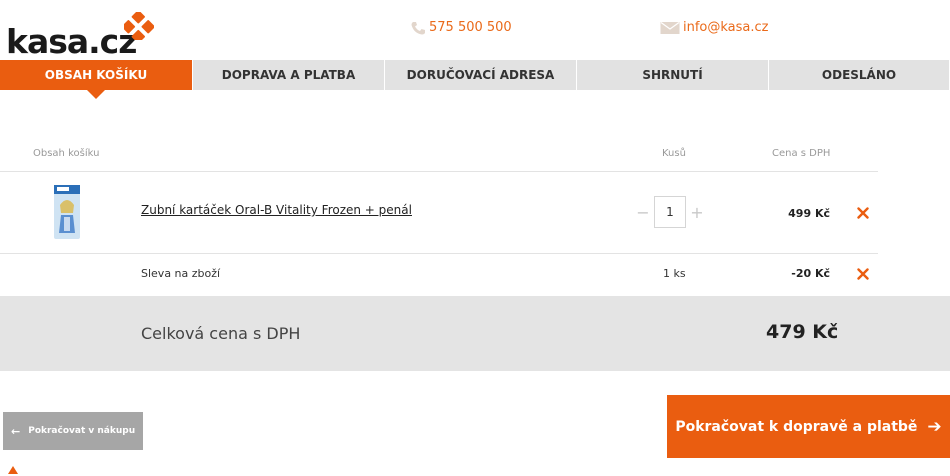  Describe the element at coordinates (863, 274) in the screenshot. I see `remove-discount-icon` at that location.